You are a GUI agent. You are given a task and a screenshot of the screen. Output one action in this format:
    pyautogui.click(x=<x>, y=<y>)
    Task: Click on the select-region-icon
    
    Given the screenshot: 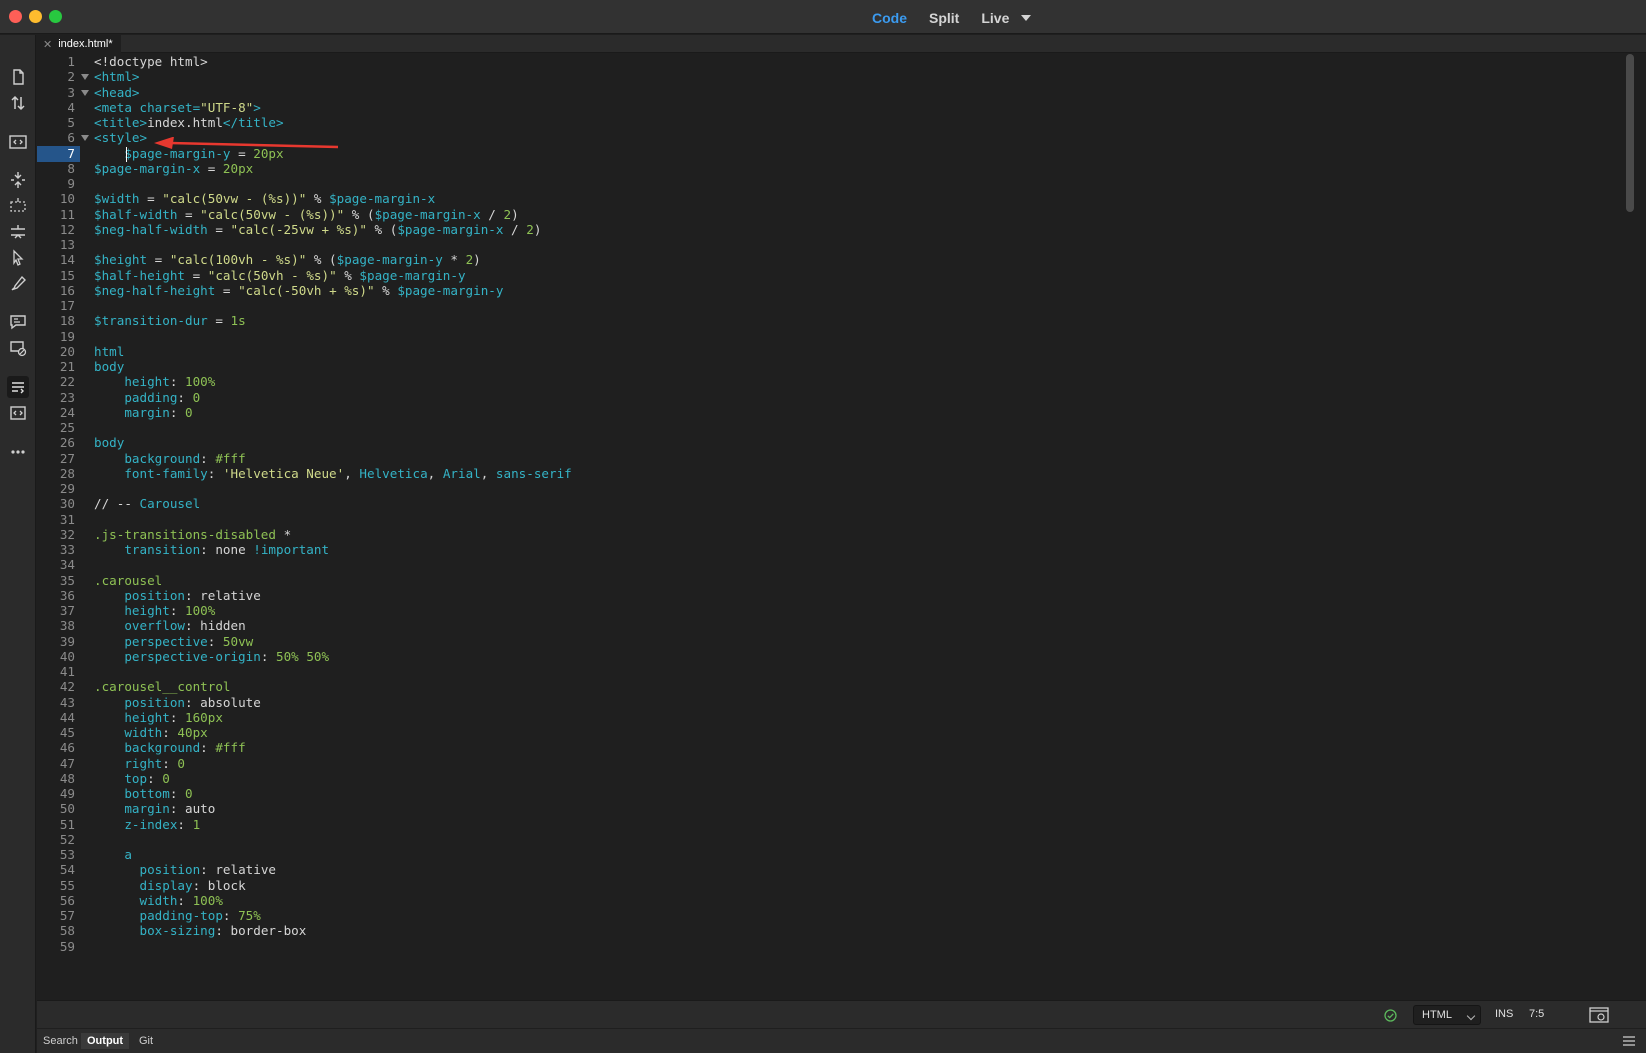 What is the action you would take?
    pyautogui.click(x=18, y=206)
    